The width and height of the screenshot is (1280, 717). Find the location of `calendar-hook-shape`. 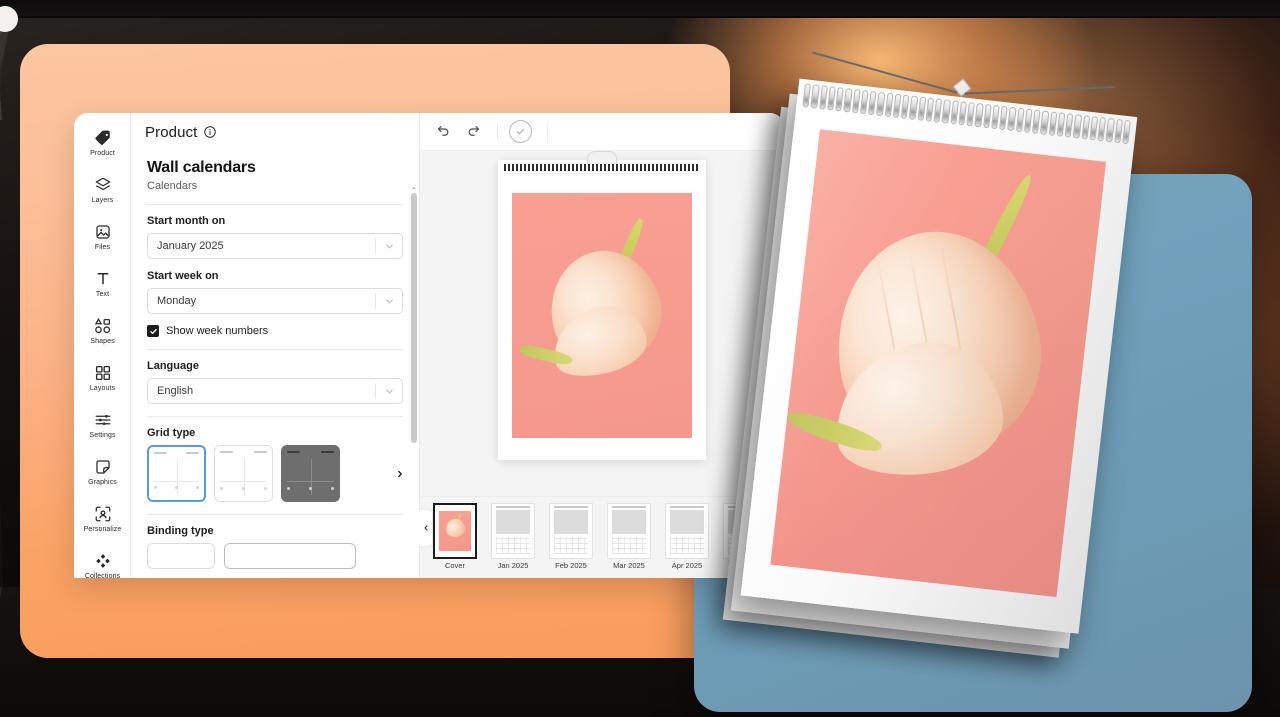

calendar-hook-shape is located at coordinates (602, 157).